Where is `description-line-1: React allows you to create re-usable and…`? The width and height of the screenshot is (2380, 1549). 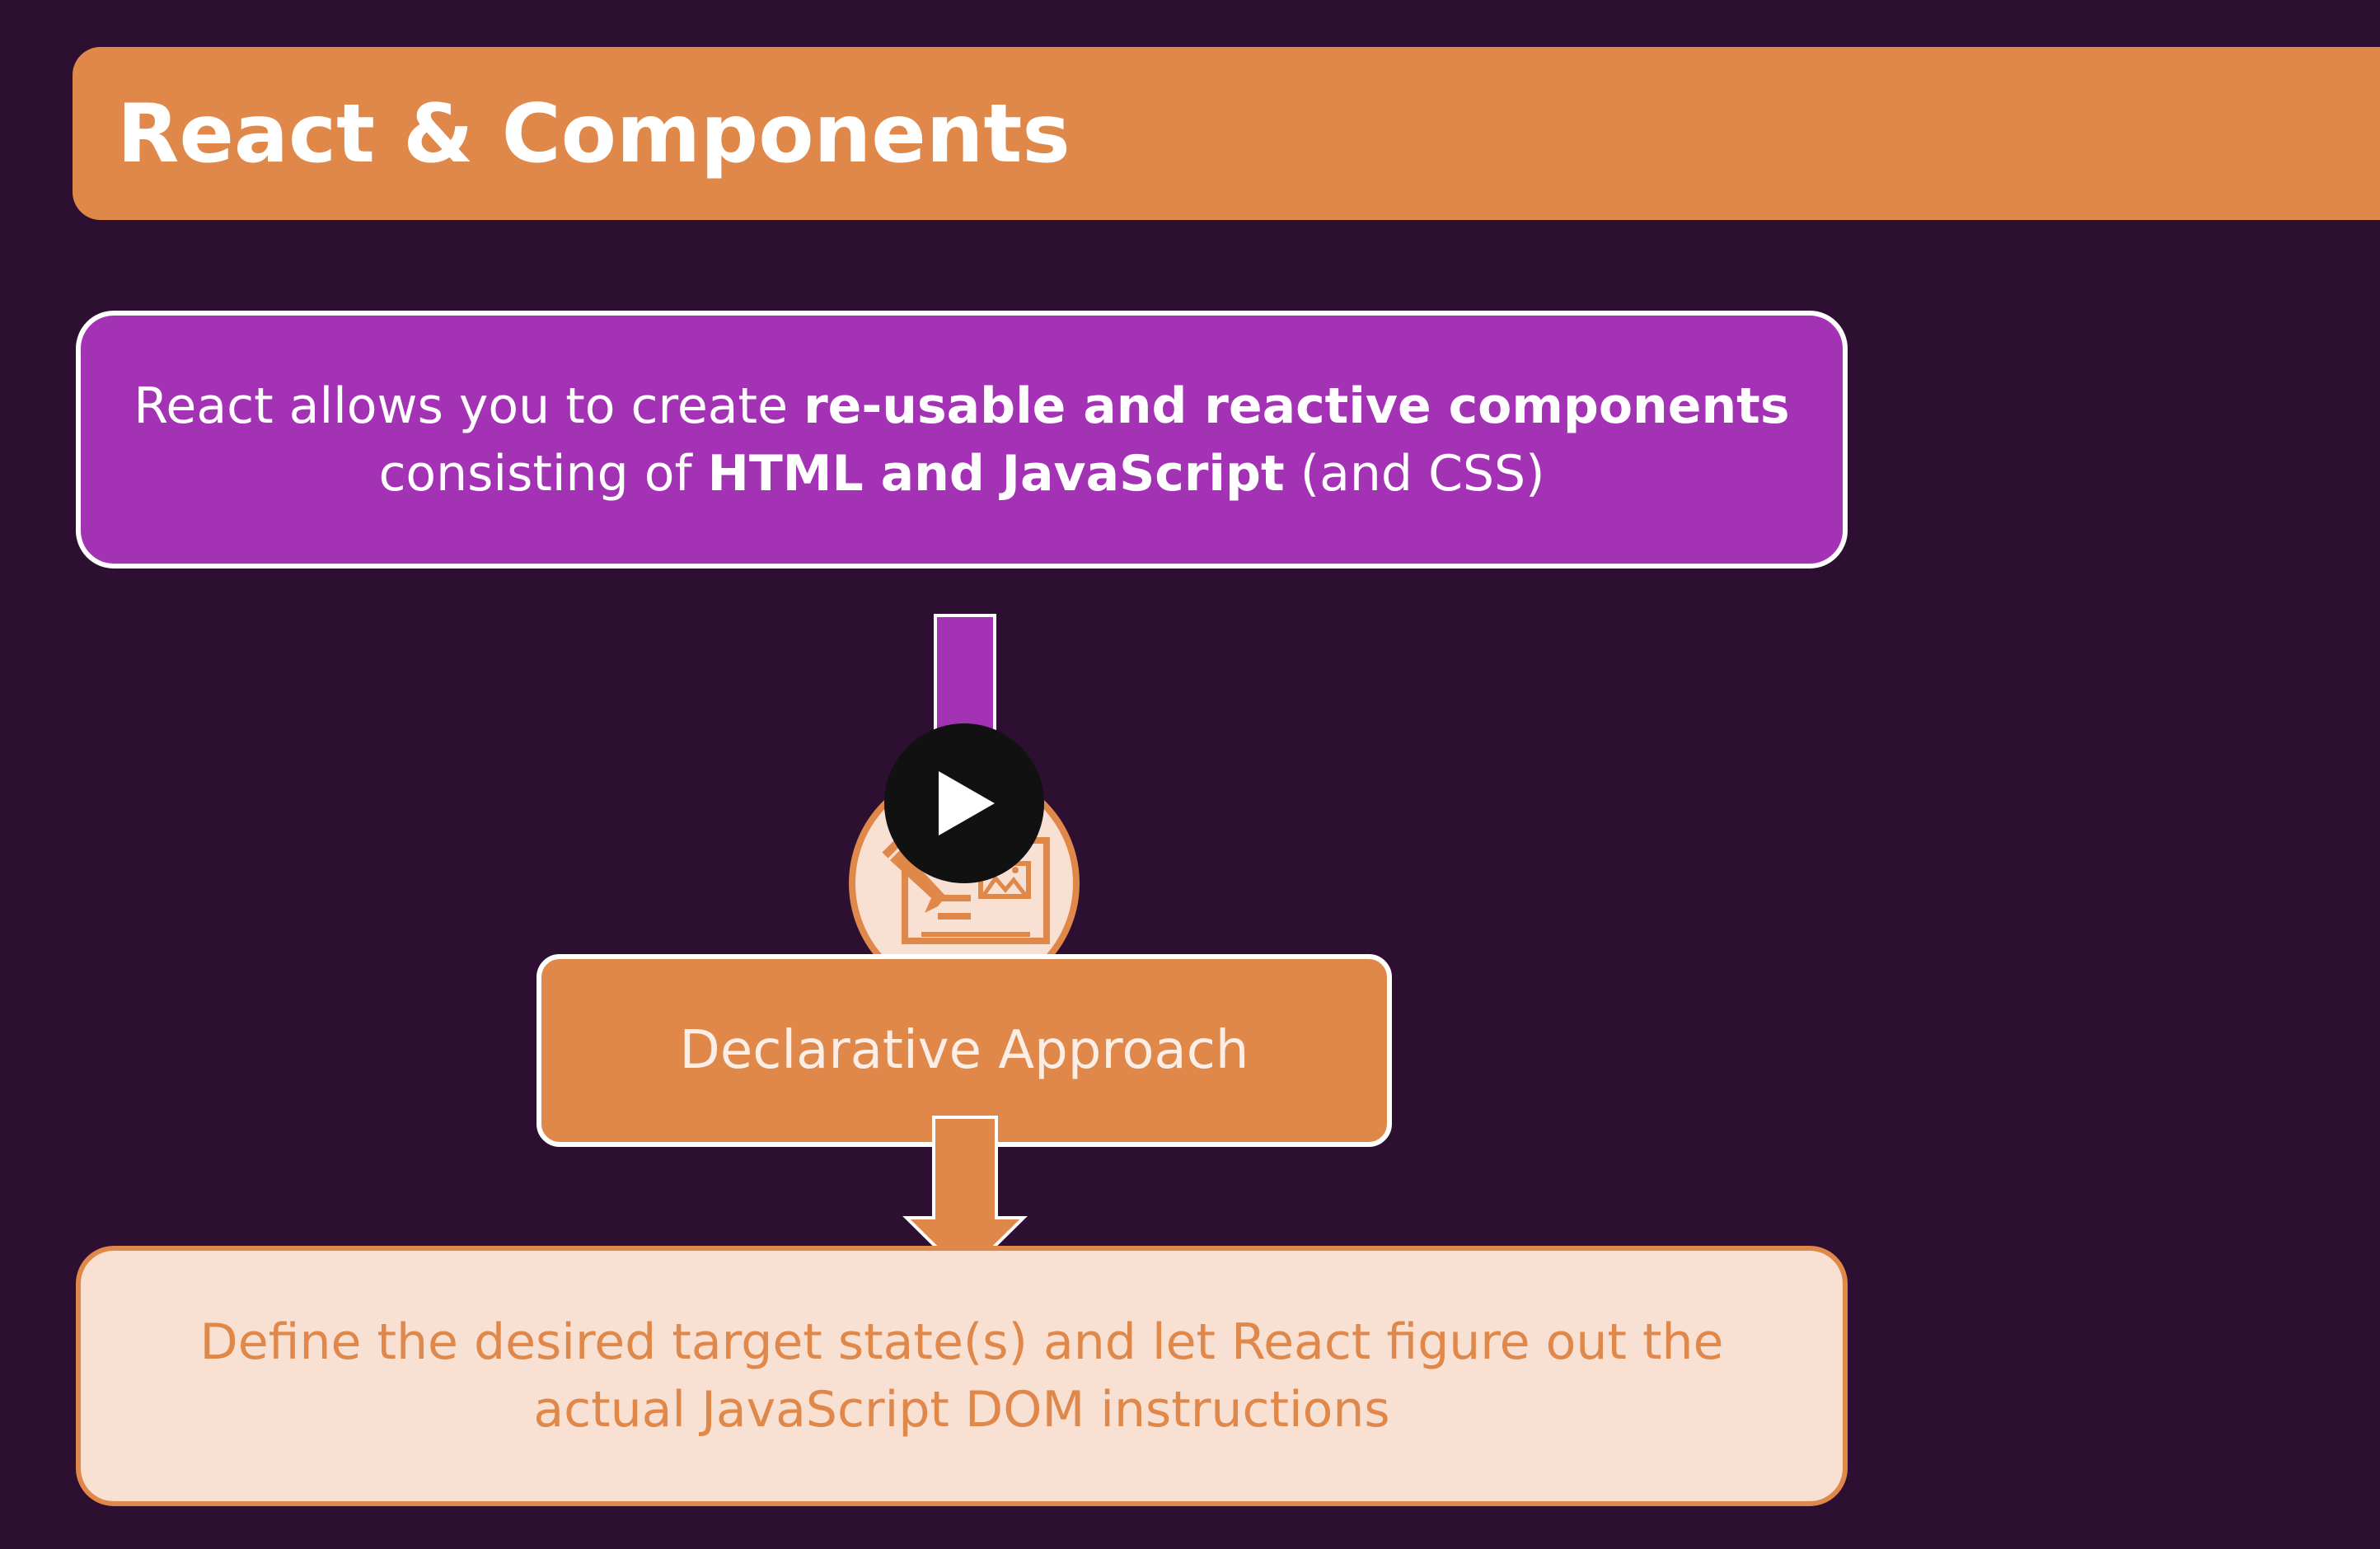
description-line-1: React allows you to create re-usable and… is located at coordinates (961, 406).